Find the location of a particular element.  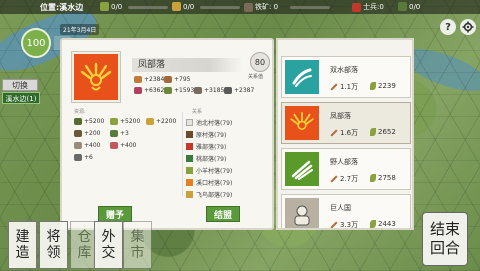

population-gauge: 100 is located at coordinates (36, 43).